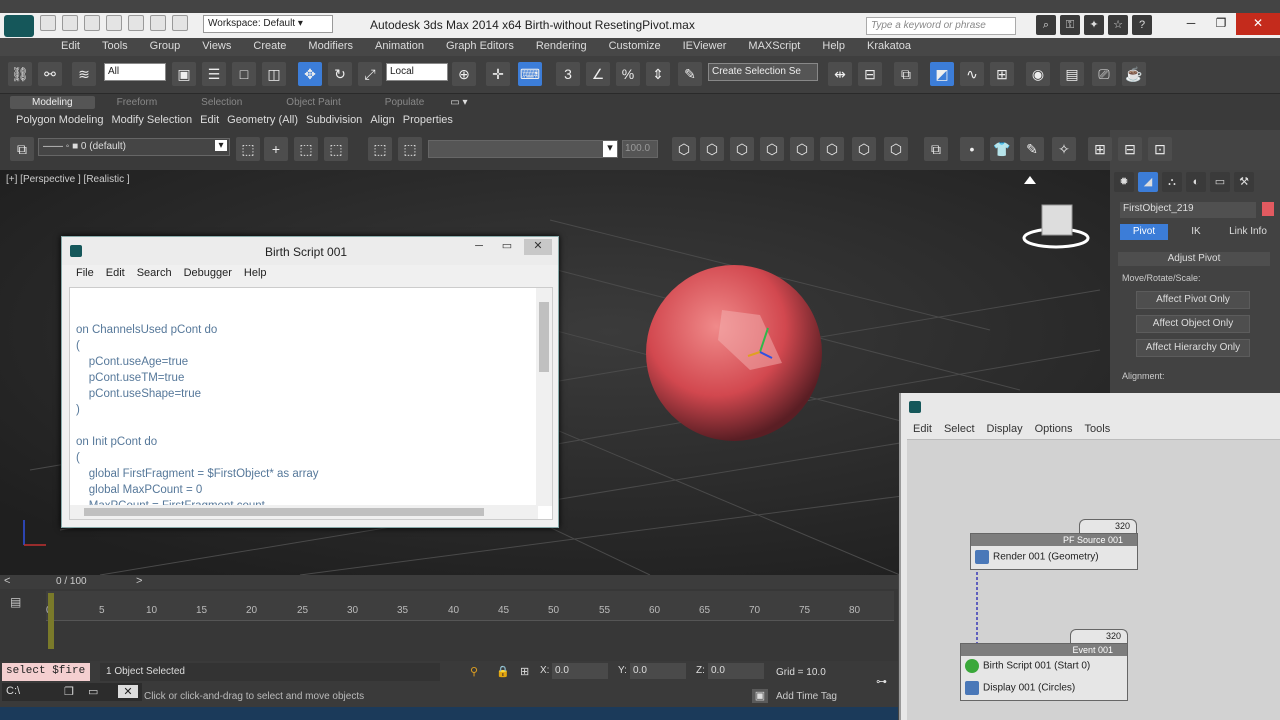  What do you see at coordinates (216, 47) in the screenshot?
I see `menu-views: Views` at bounding box center [216, 47].